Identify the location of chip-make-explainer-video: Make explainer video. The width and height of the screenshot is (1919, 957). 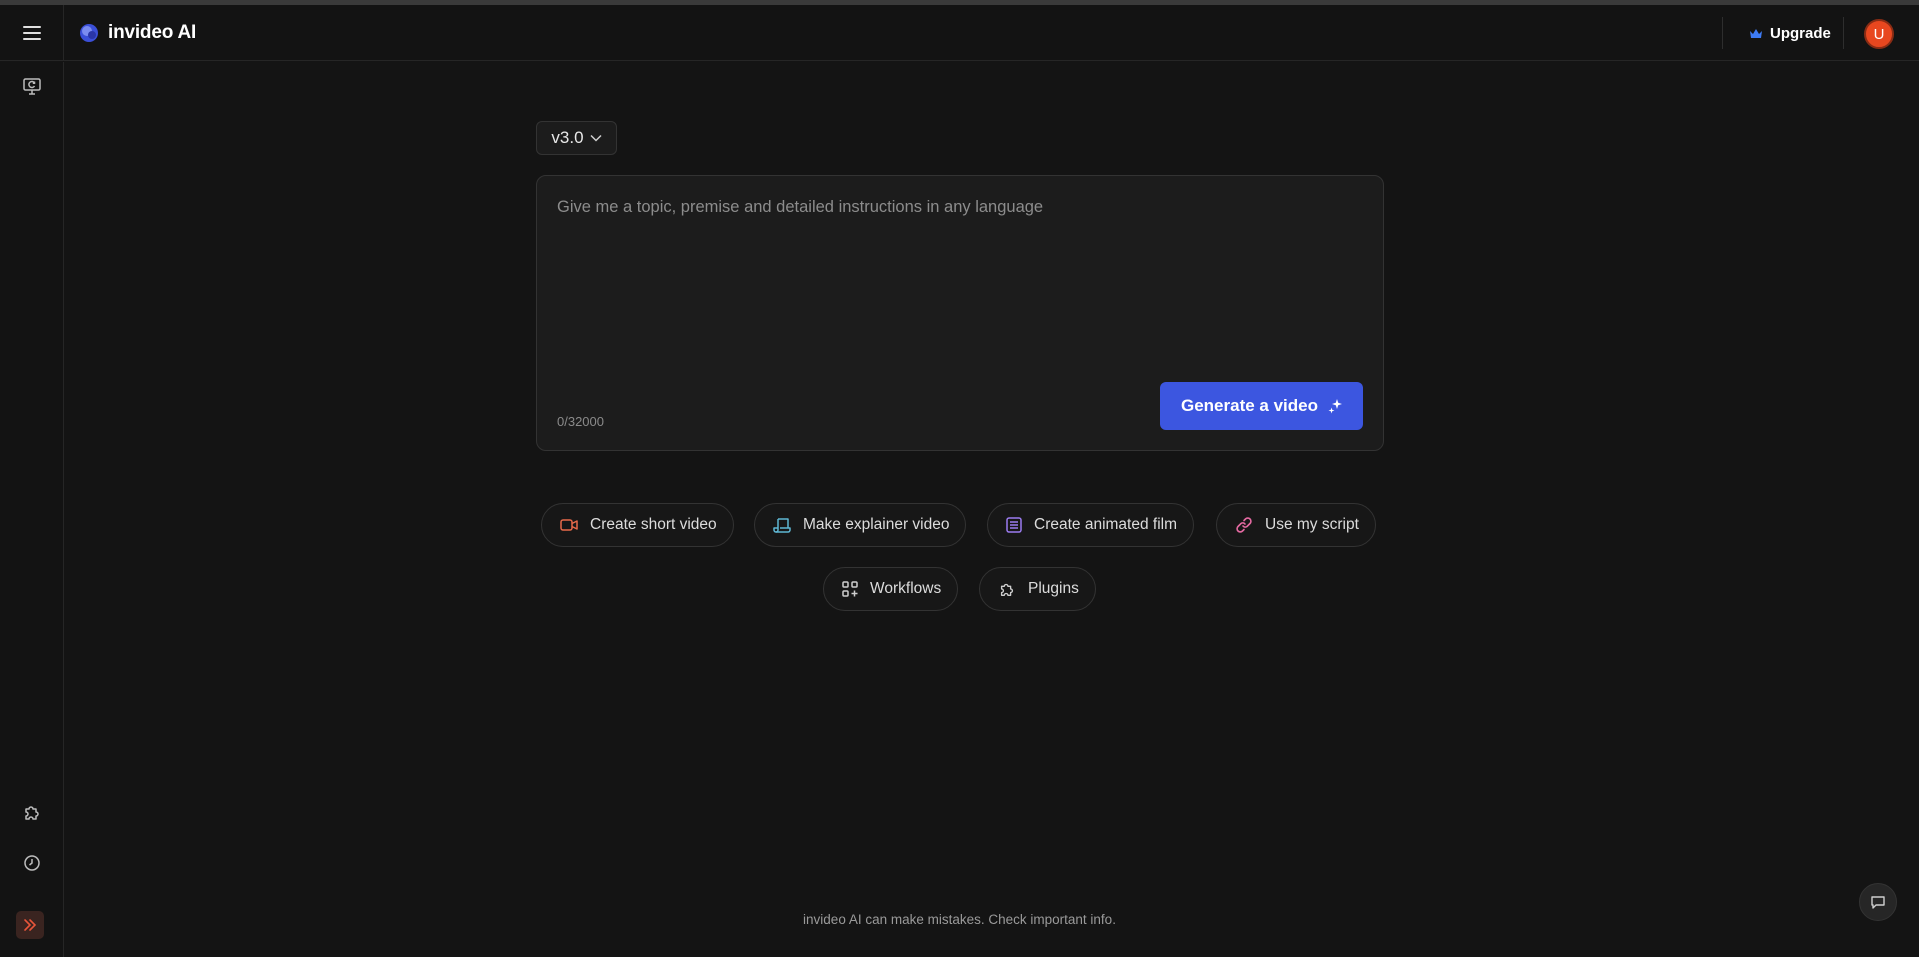
(860, 525).